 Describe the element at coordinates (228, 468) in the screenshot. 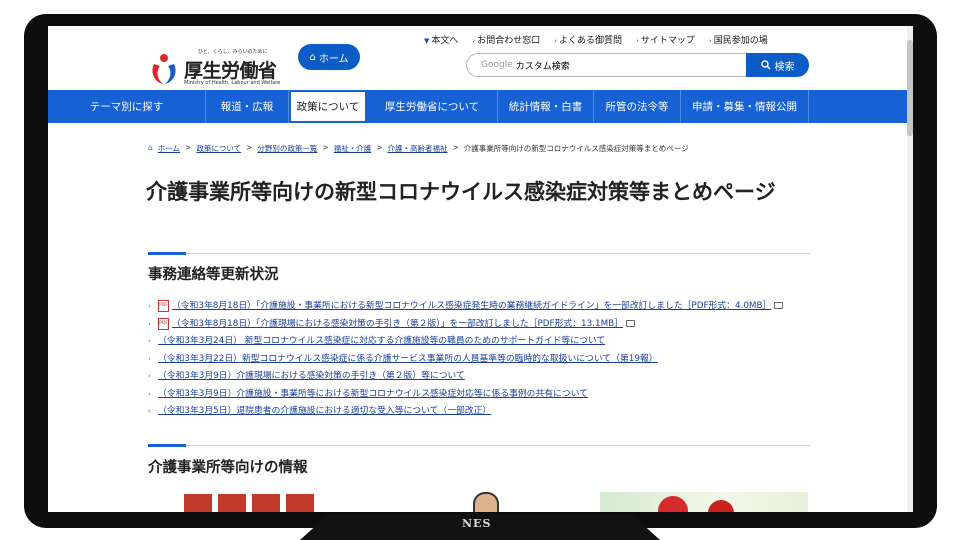

I see `section-heading-info: 介護事業所等向けの情報` at that location.